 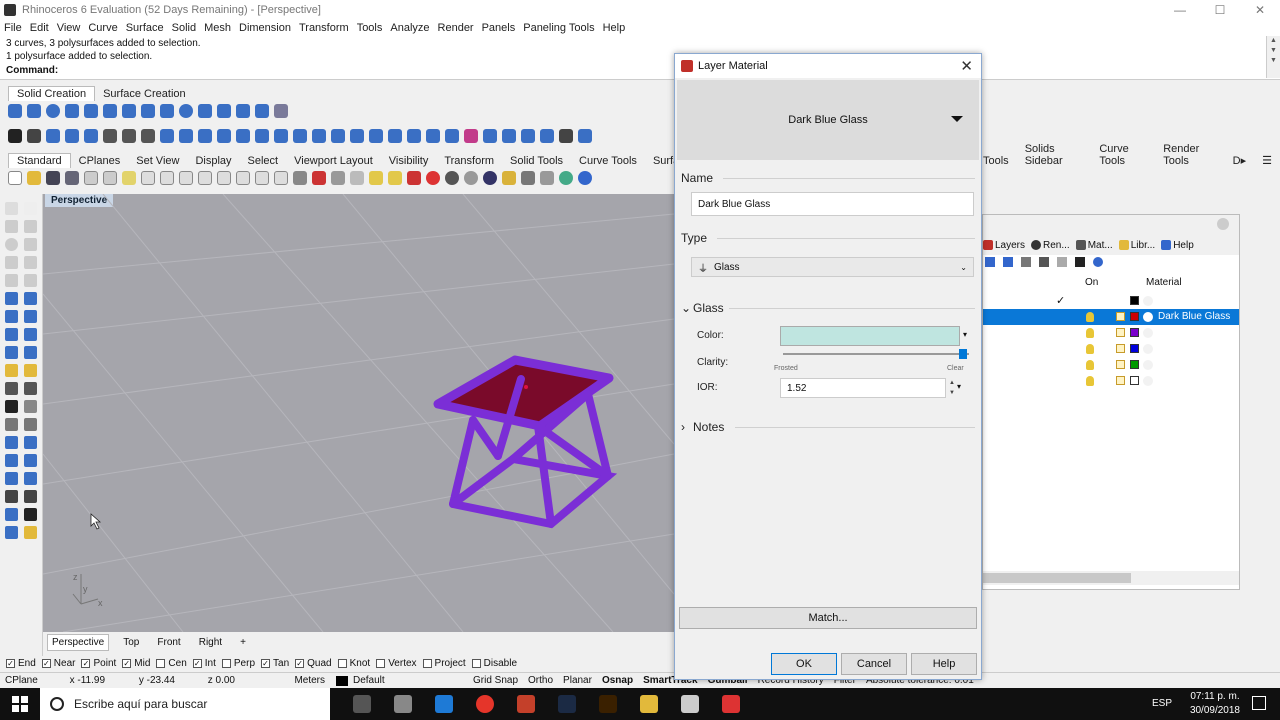 I want to click on close-window-button: ✕, so click(x=1260, y=10).